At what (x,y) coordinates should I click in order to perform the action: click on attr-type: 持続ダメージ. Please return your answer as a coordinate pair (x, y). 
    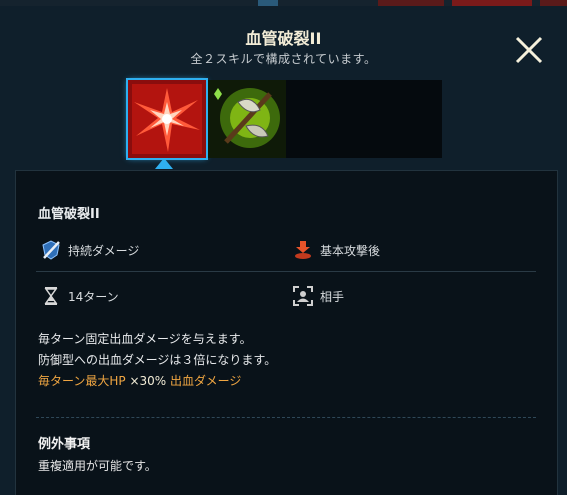
    Looking at the image, I should click on (89, 250).